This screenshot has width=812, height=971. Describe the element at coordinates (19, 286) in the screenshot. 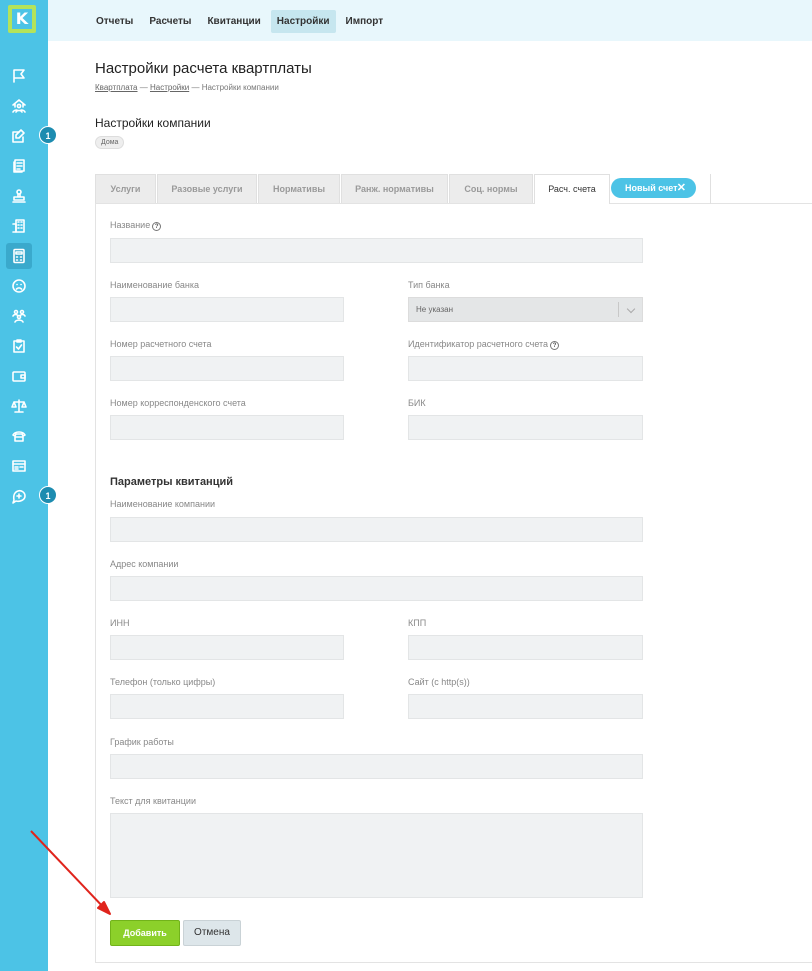

I see `sad-face-icon` at that location.